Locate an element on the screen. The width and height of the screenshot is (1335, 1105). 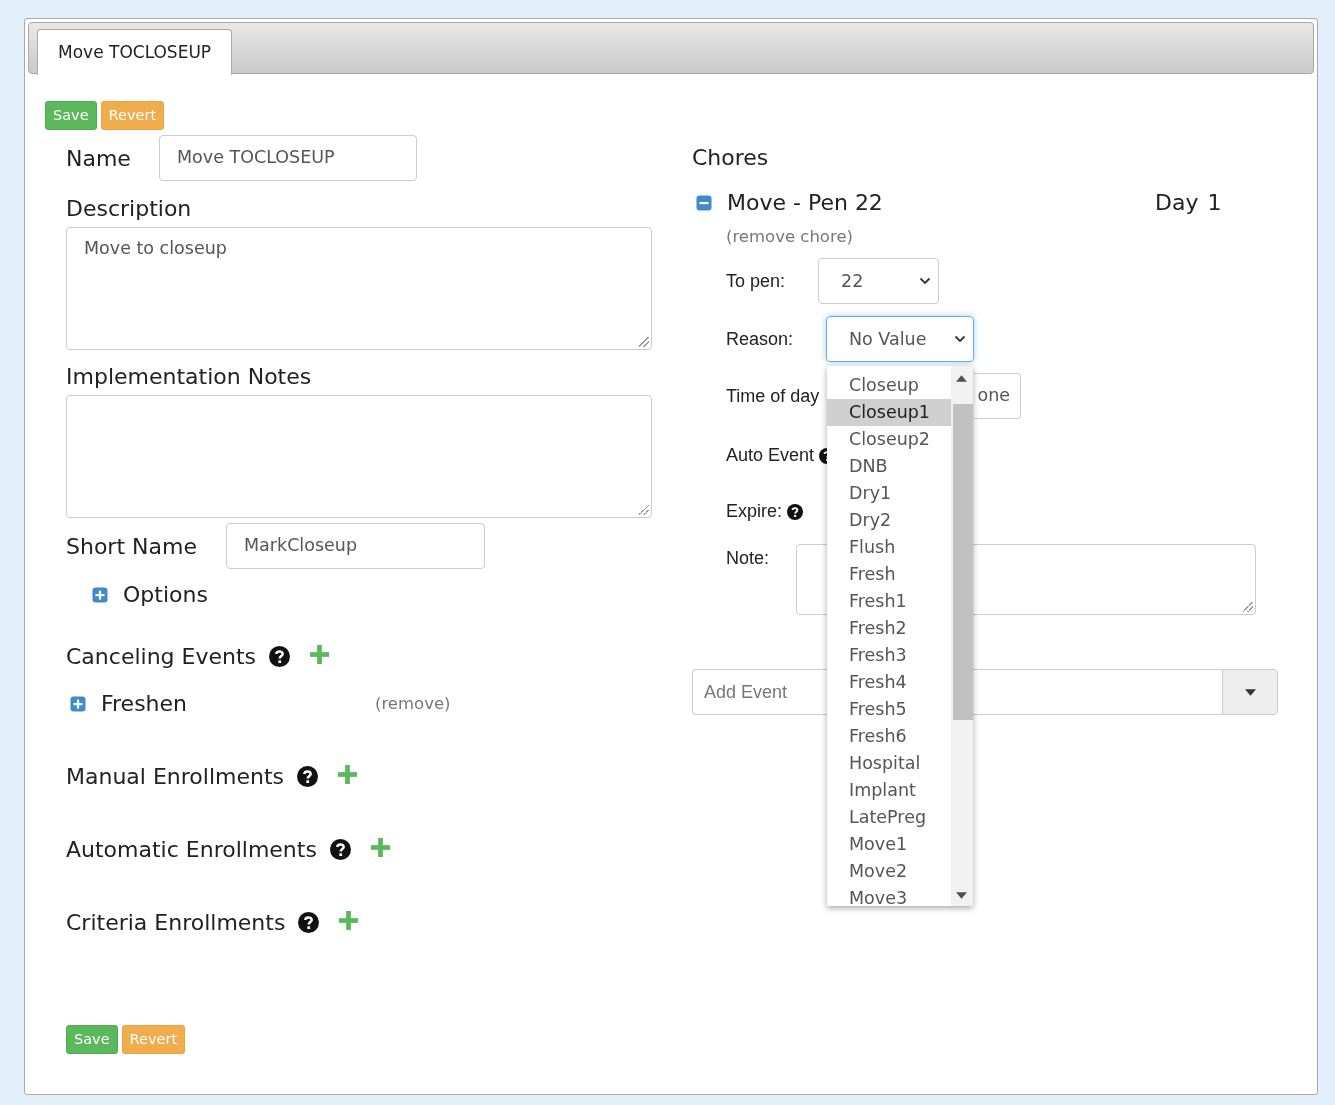
dropdown-option: Fresh is located at coordinates (889, 574).